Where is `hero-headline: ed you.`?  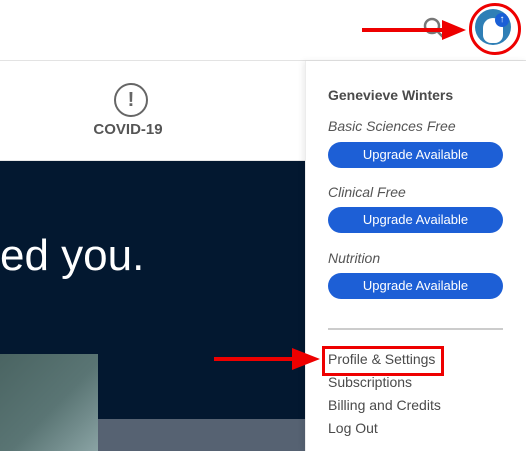
hero-headline: ed you. is located at coordinates (72, 255).